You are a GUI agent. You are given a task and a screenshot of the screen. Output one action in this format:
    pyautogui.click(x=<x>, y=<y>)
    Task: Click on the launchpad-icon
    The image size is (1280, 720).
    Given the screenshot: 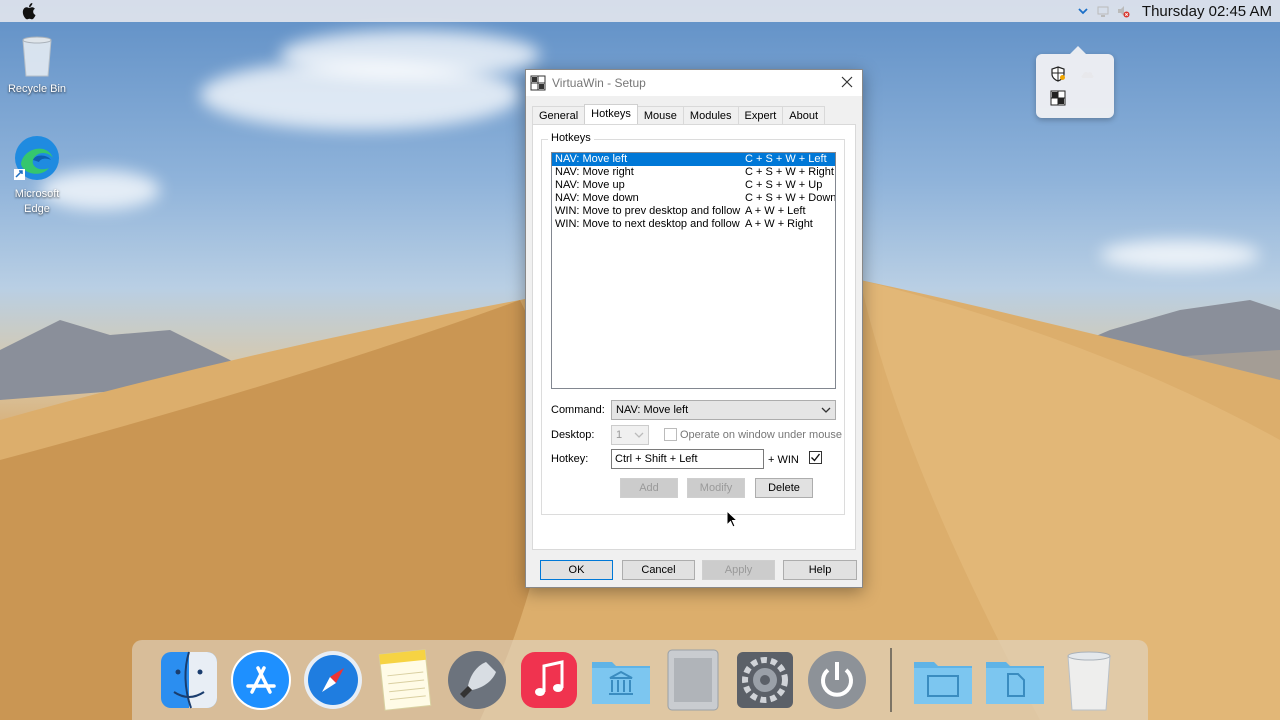 What is the action you would take?
    pyautogui.click(x=477, y=680)
    